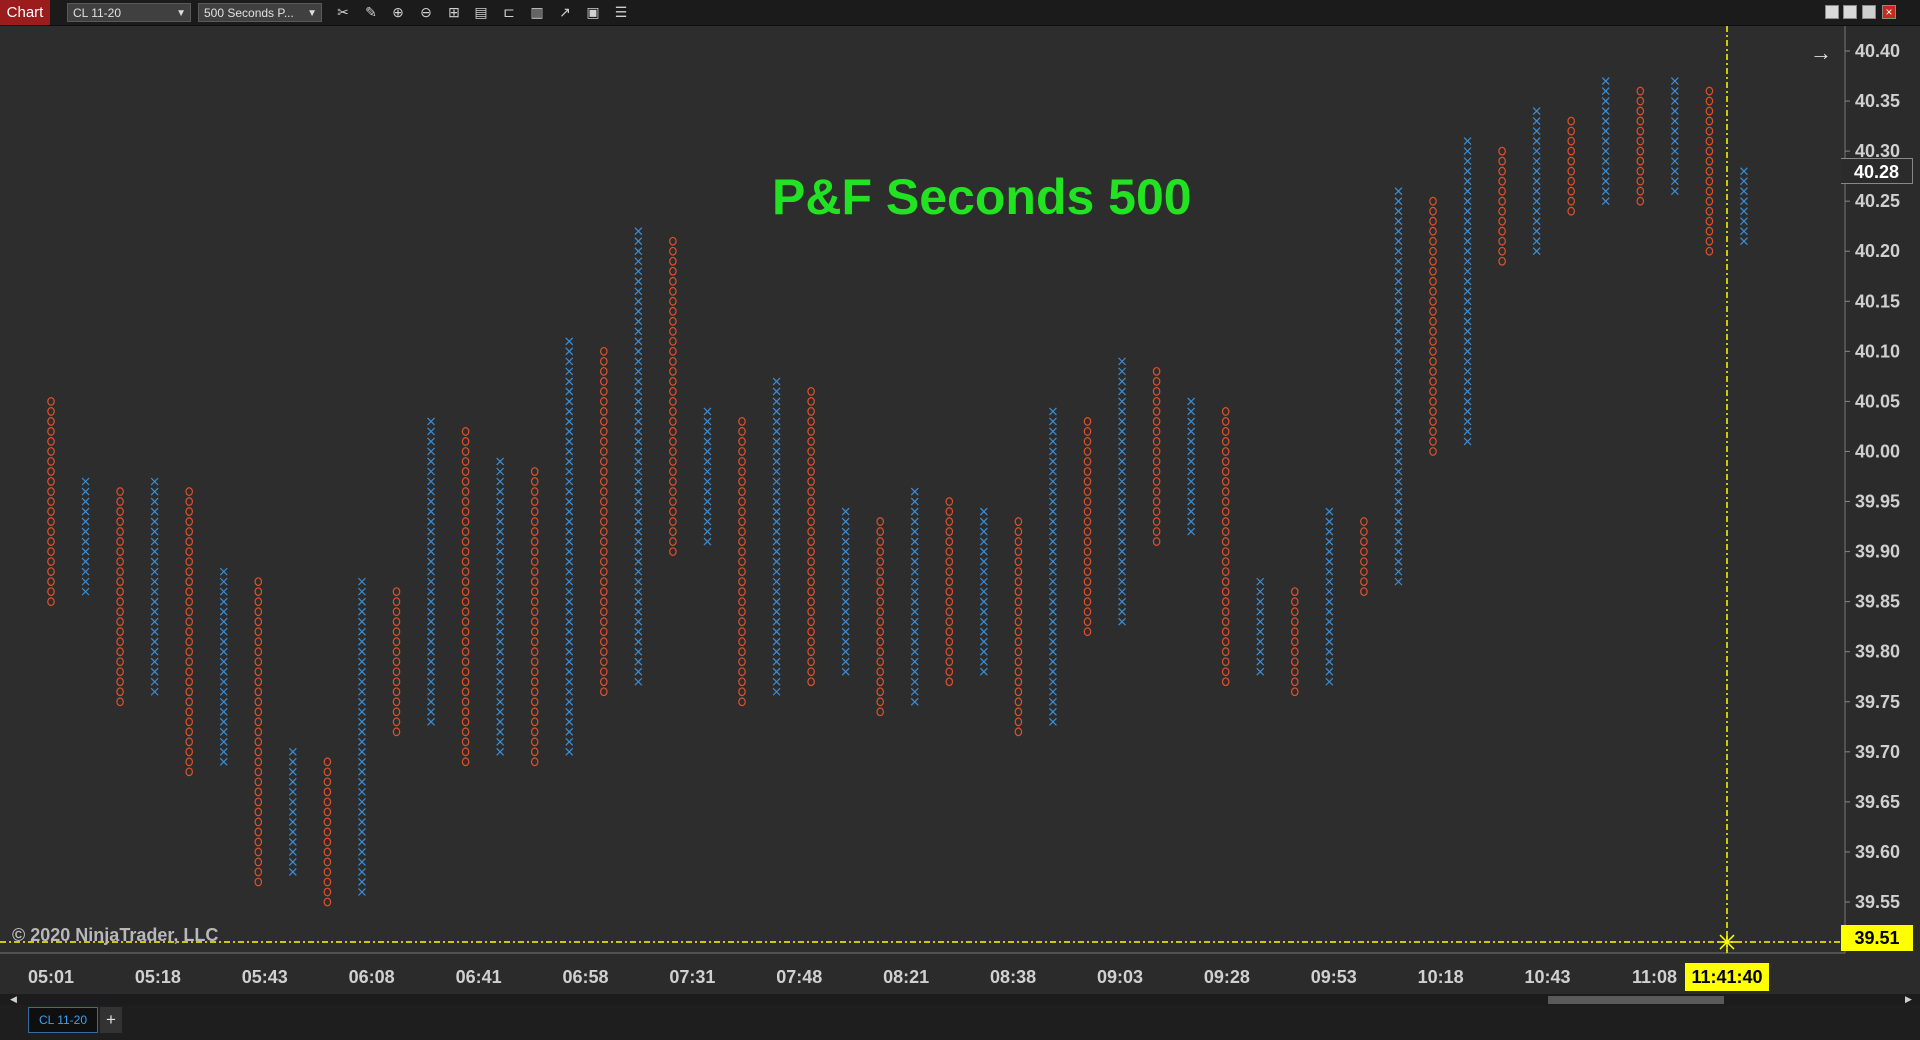  Describe the element at coordinates (1908, 999) in the screenshot. I see `scroll-right-icon: ▶` at that location.